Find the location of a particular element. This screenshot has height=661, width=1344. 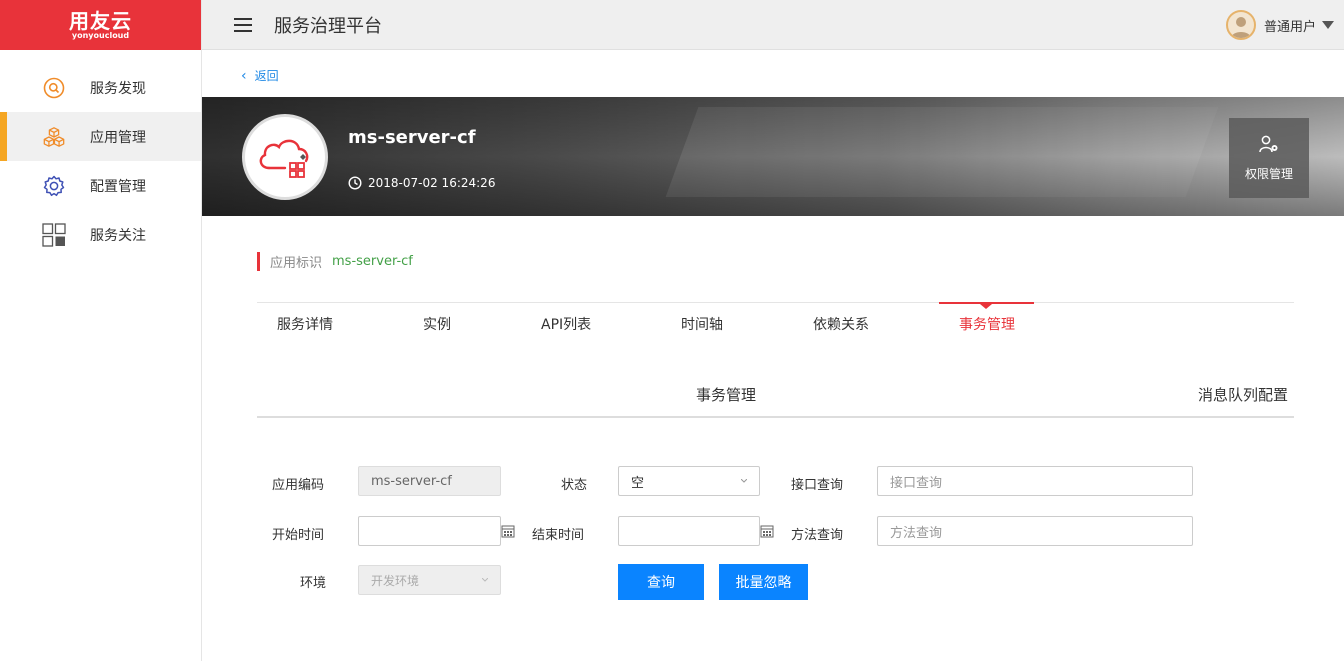

back-link: ‹ 返回 is located at coordinates (260, 75).